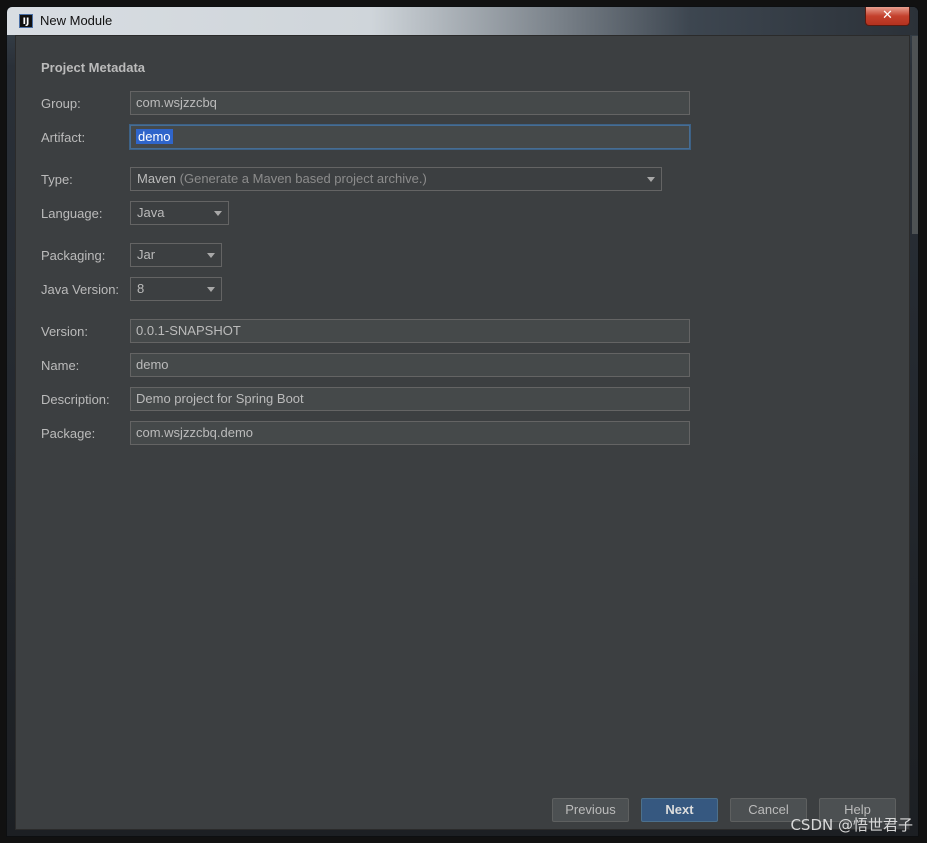  What do you see at coordinates (179, 213) in the screenshot?
I see `language-dropdown: Java` at bounding box center [179, 213].